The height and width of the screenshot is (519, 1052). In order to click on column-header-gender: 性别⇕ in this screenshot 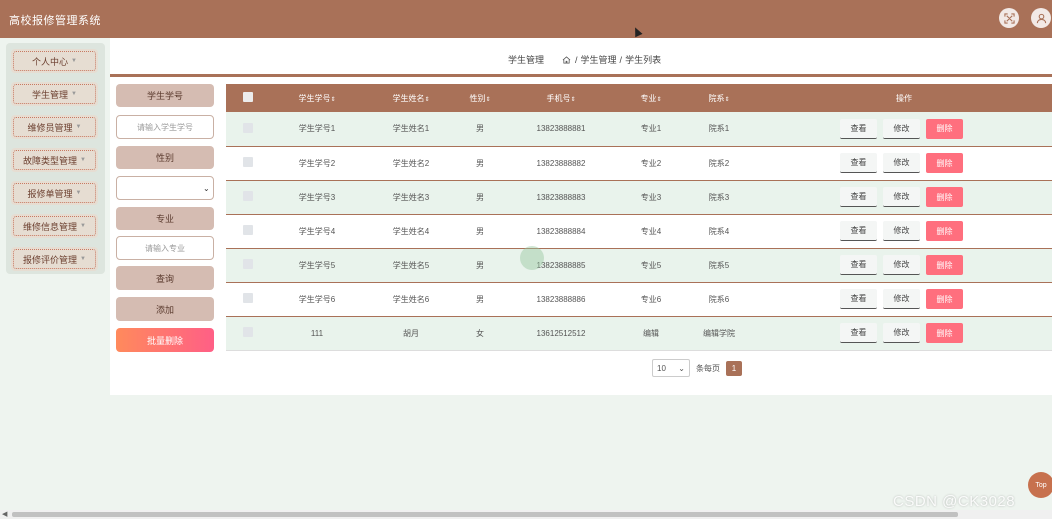, I will do `click(480, 98)`.